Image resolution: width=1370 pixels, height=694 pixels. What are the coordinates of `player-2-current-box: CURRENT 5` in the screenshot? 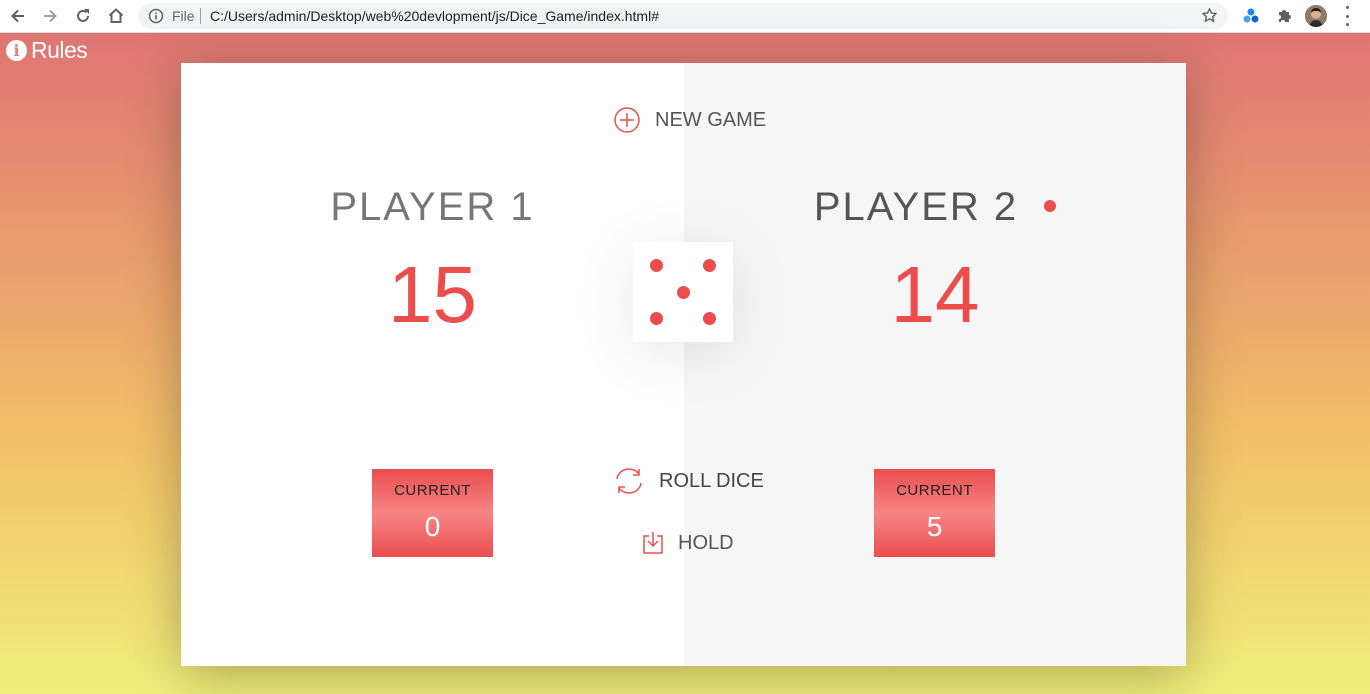 It's located at (934, 513).